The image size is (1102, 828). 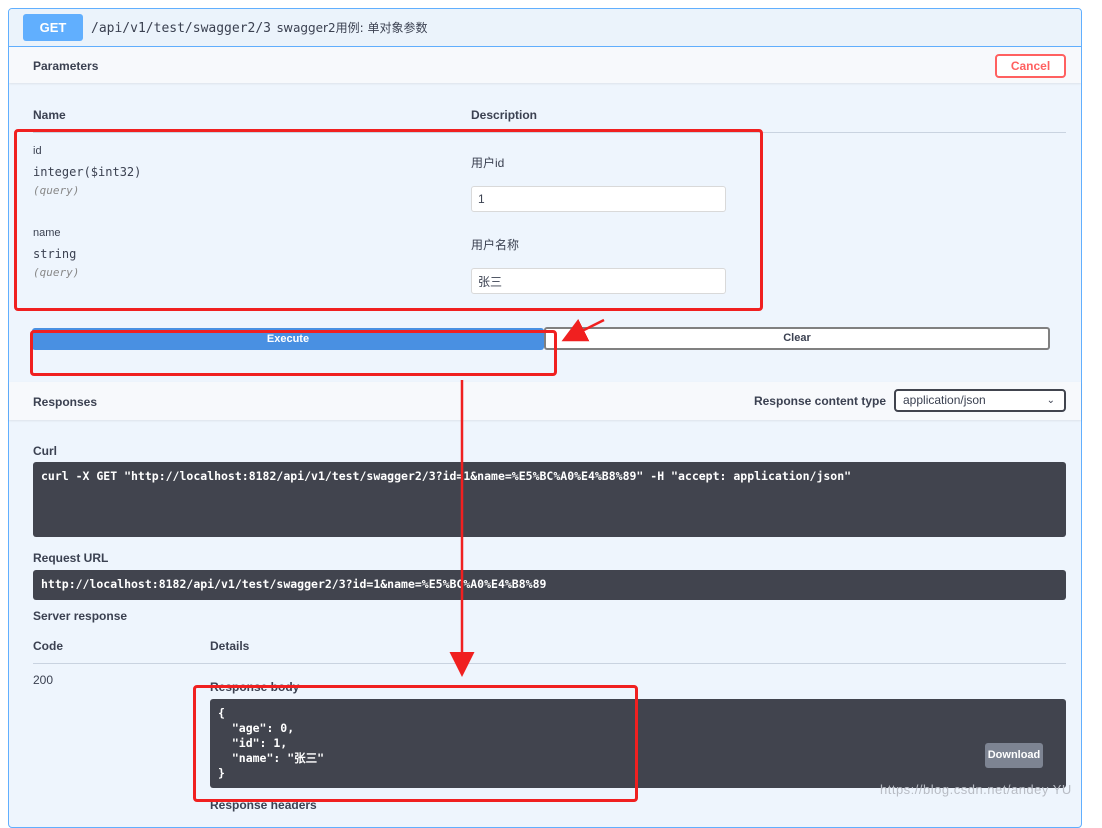 I want to click on chevron-down-icon: ⌄, so click(x=1050, y=400).